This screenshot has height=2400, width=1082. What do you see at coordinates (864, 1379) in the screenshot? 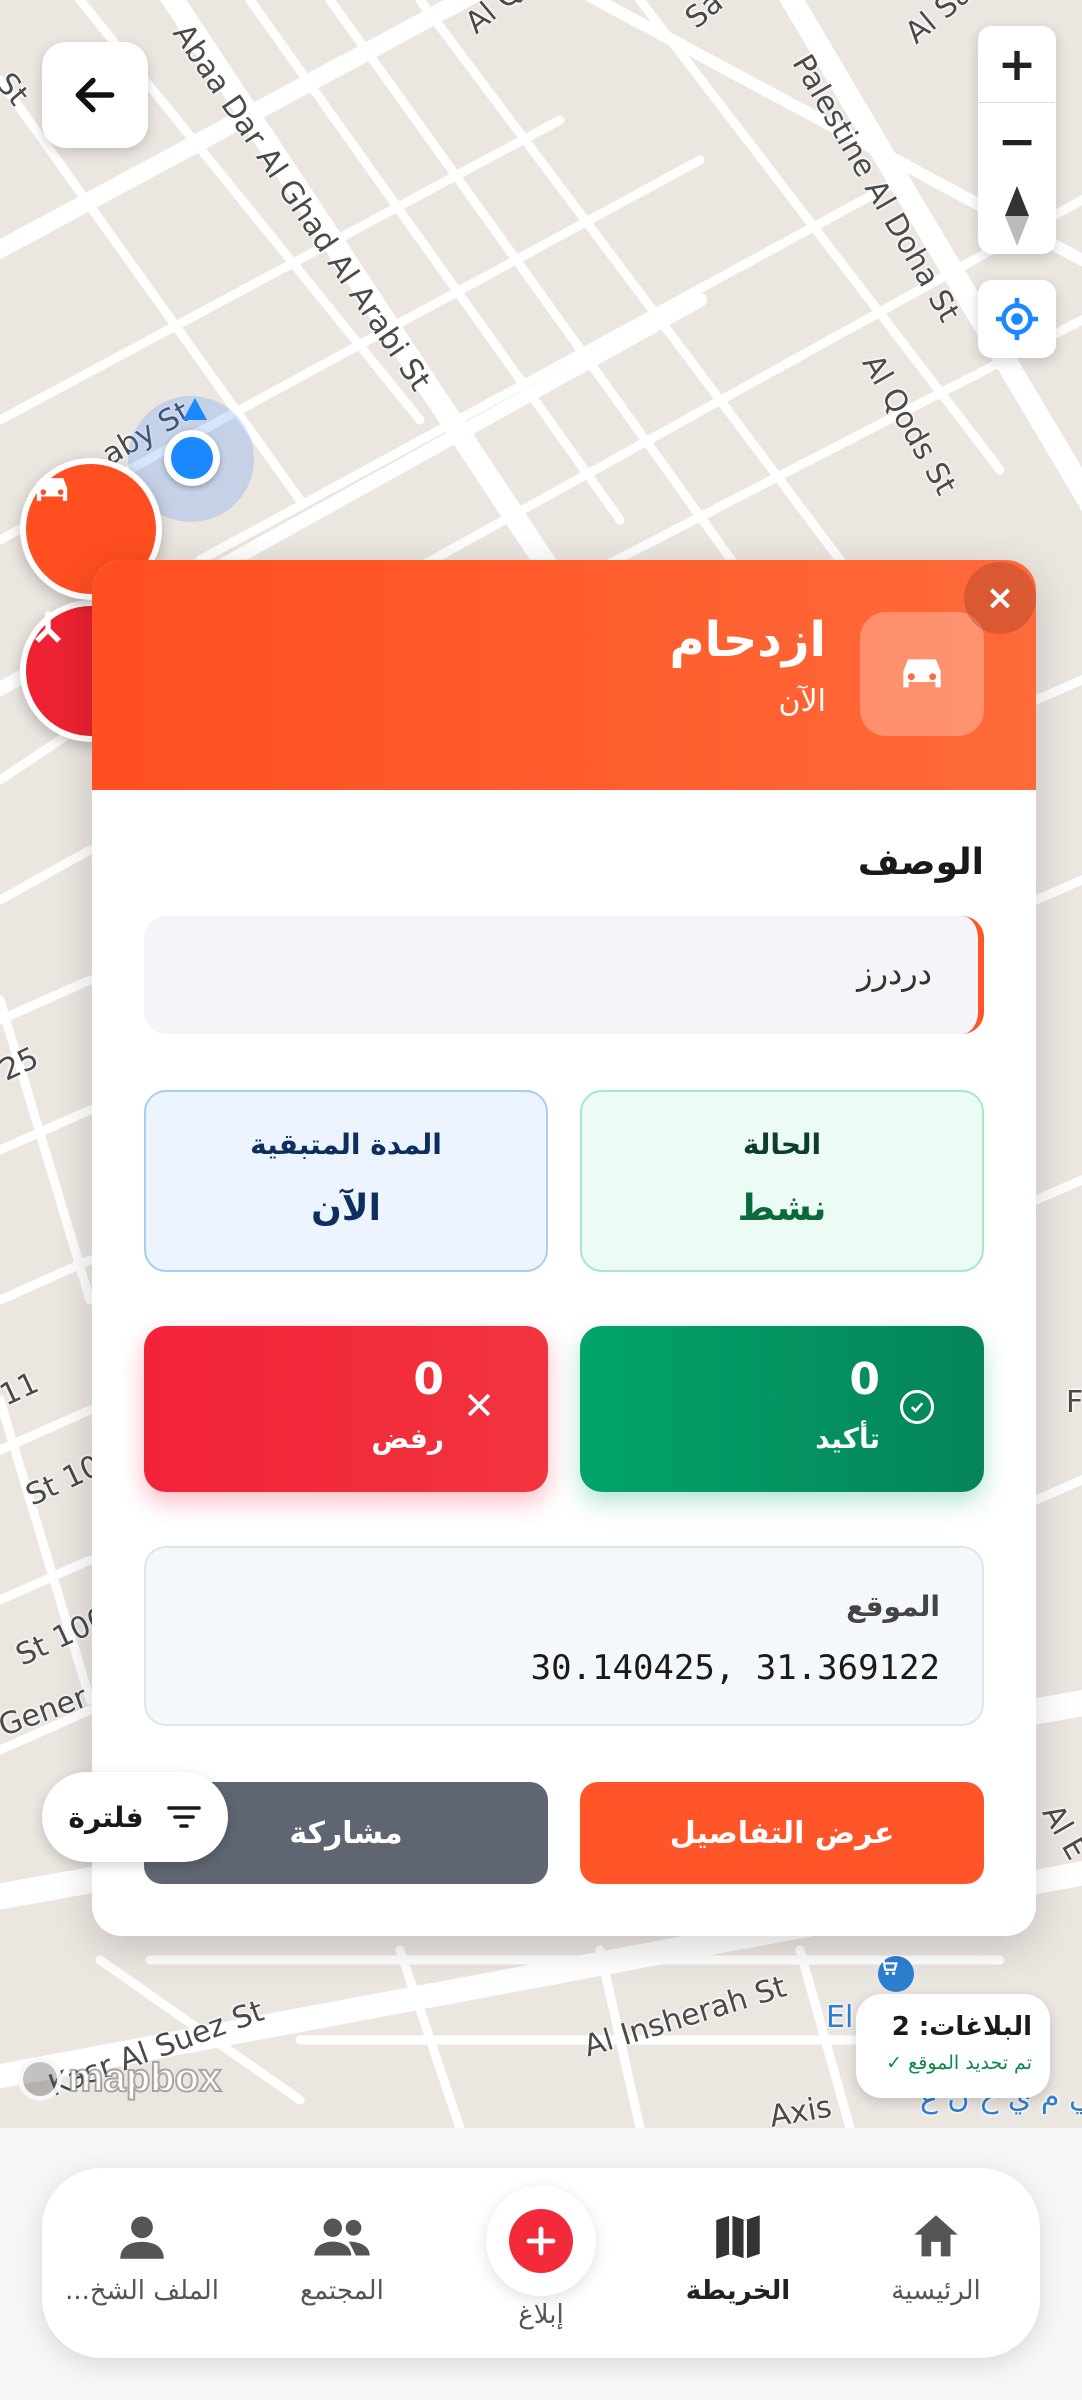
I see `confirm-count: 0` at bounding box center [864, 1379].